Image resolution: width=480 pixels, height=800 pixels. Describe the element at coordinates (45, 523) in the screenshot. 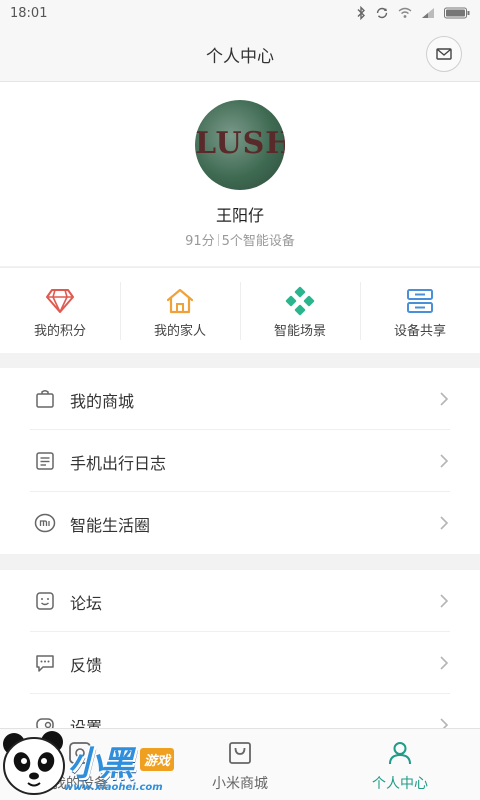

I see `mi-circle-icon` at that location.